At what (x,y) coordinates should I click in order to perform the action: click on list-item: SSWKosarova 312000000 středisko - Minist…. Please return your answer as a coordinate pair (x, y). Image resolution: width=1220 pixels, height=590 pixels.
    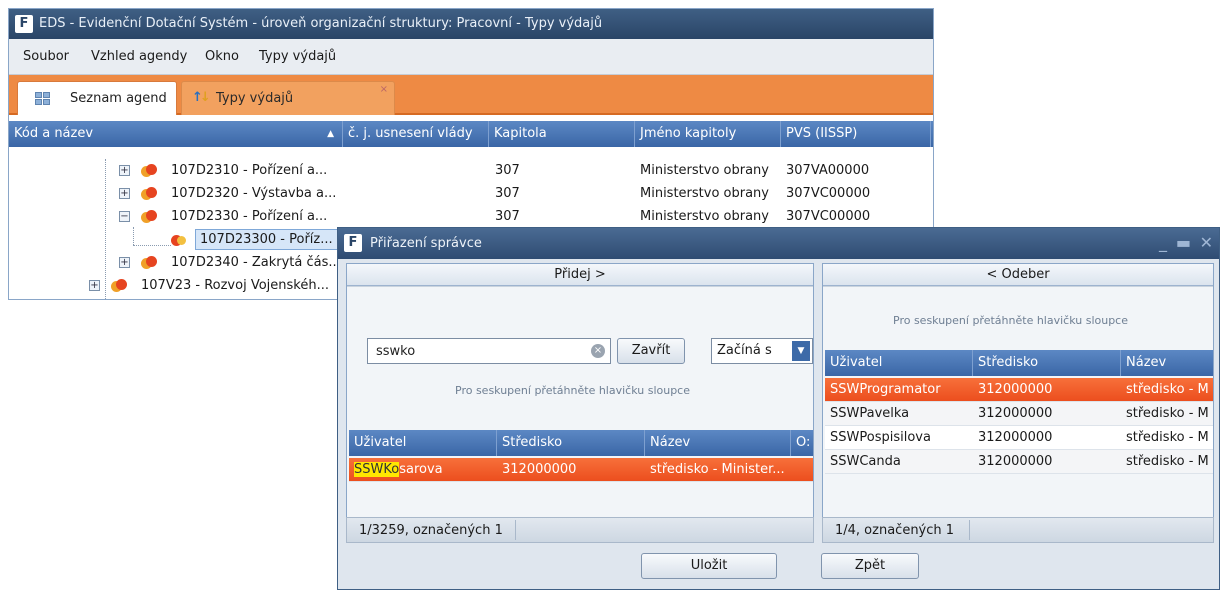
    Looking at the image, I should click on (581, 470).